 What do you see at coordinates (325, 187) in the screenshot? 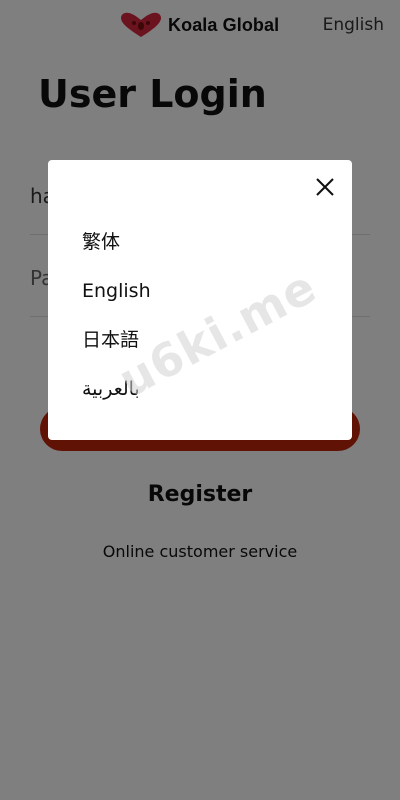
I see `close-icon` at bounding box center [325, 187].